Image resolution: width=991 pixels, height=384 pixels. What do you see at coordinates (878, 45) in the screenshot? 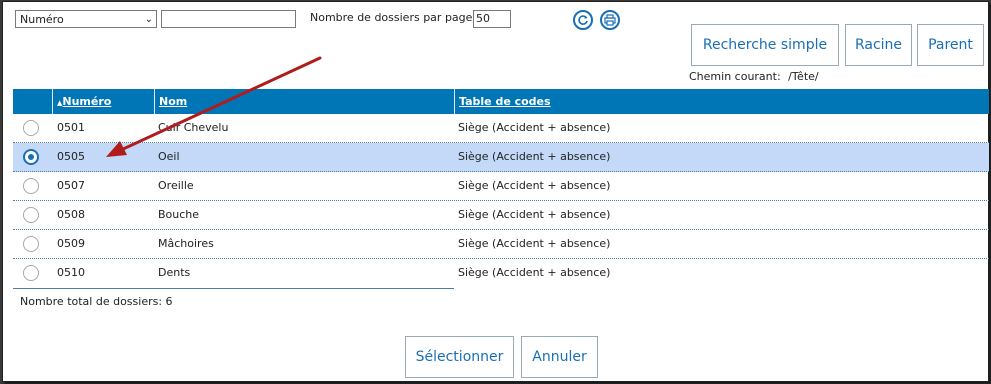
I see `root-button: Racine` at bounding box center [878, 45].